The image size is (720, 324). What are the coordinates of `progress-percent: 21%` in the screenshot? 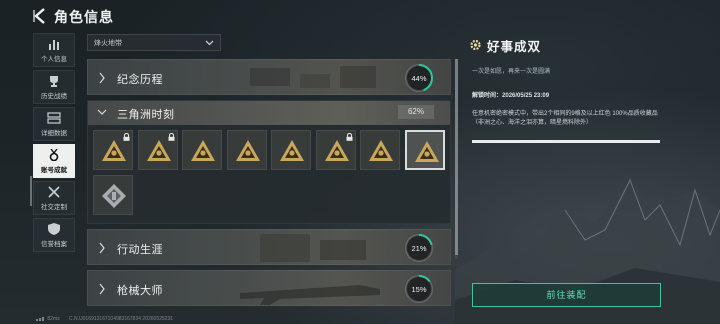 It's located at (418, 248).